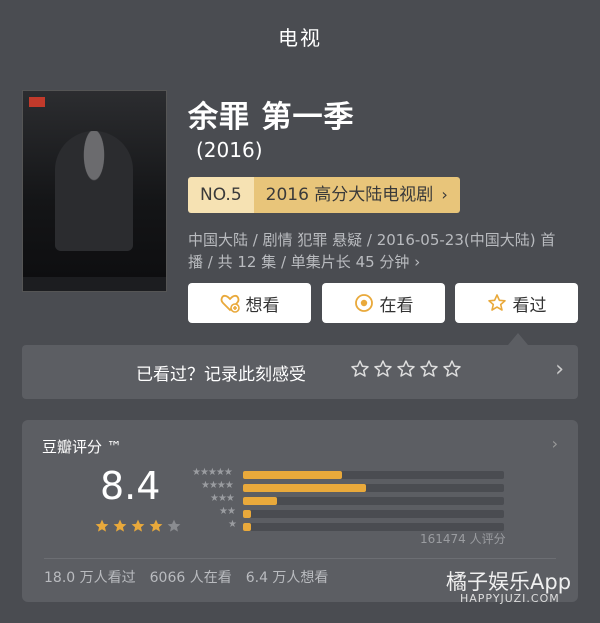 The width and height of the screenshot is (600, 623). I want to click on watched-button: 看过, so click(516, 303).